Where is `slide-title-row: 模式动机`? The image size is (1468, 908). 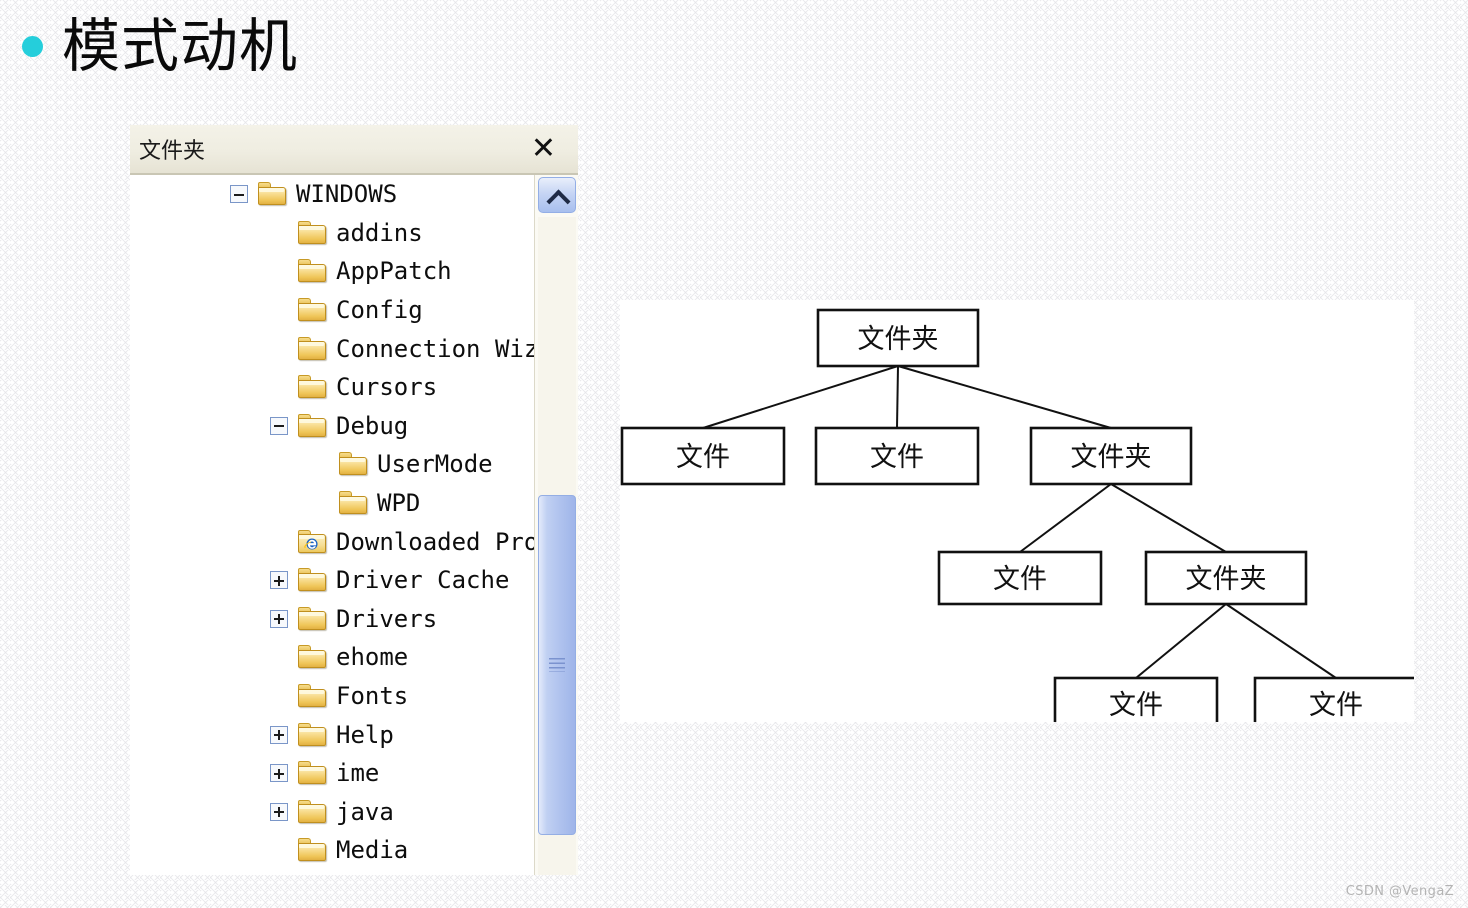 slide-title-row: 模式动机 is located at coordinates (160, 46).